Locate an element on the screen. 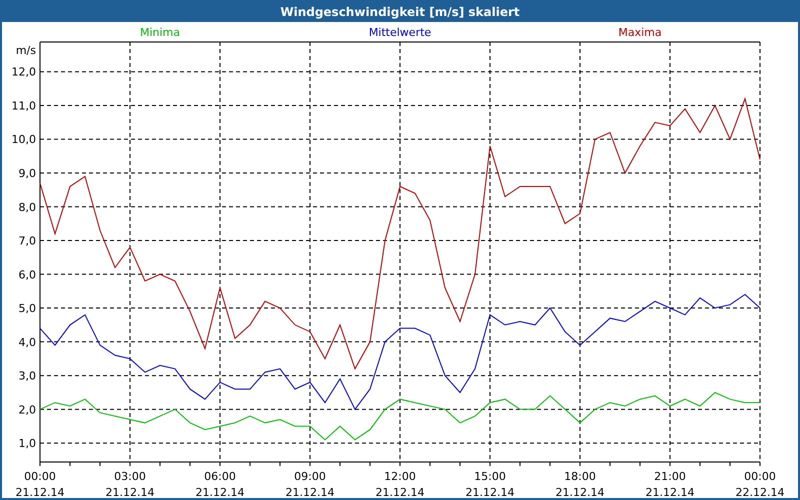  y-tick-label: 8,0 is located at coordinates (27, 207).